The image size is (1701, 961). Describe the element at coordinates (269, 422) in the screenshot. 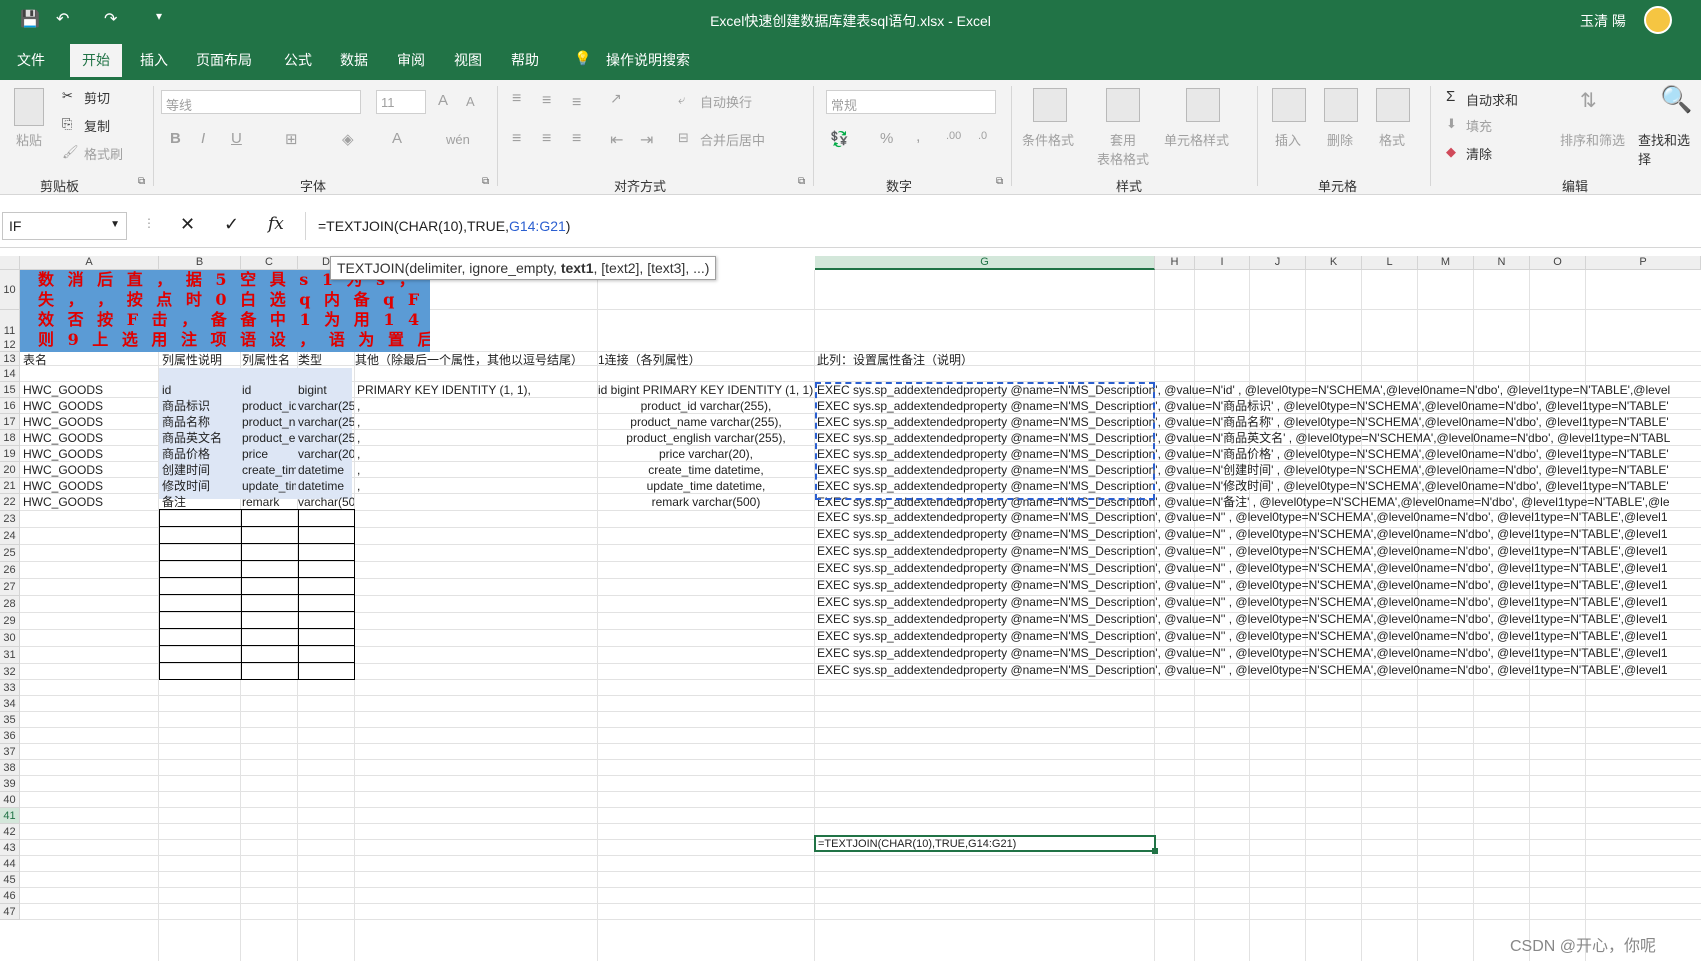

I see `cell-c: product_name` at that location.